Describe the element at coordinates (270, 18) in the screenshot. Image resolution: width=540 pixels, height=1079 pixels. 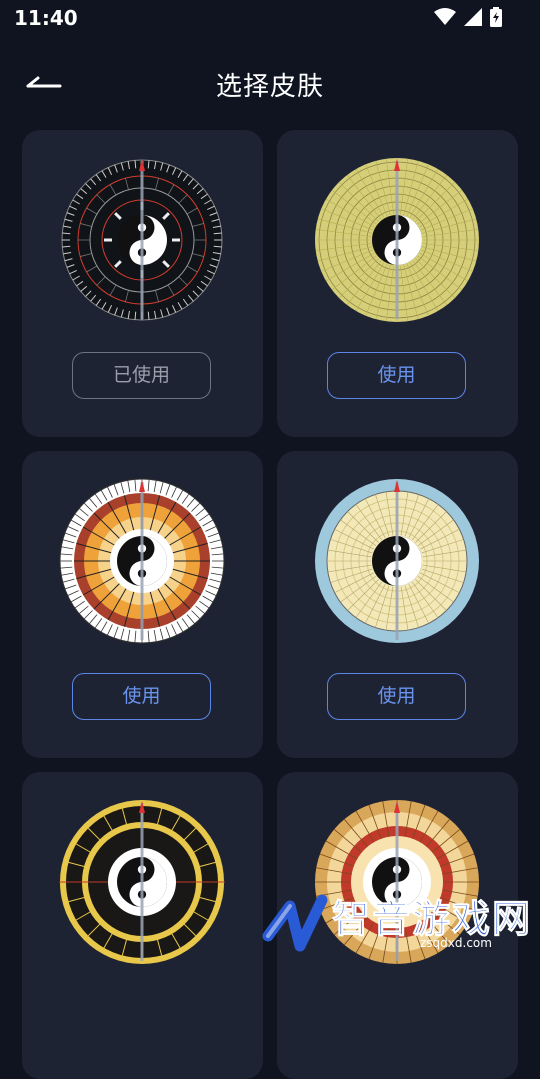
I see `status-bar: 11:40` at that location.